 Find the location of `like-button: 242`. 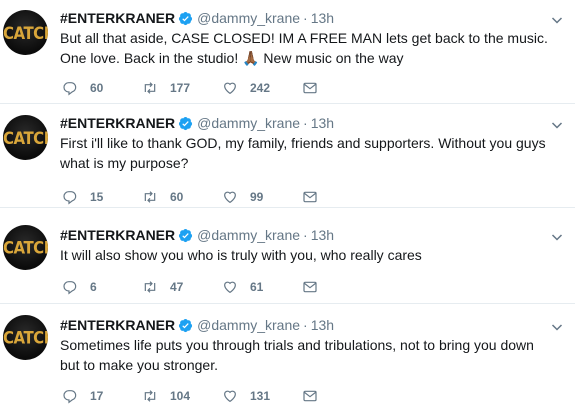

like-button: 242 is located at coordinates (262, 88).